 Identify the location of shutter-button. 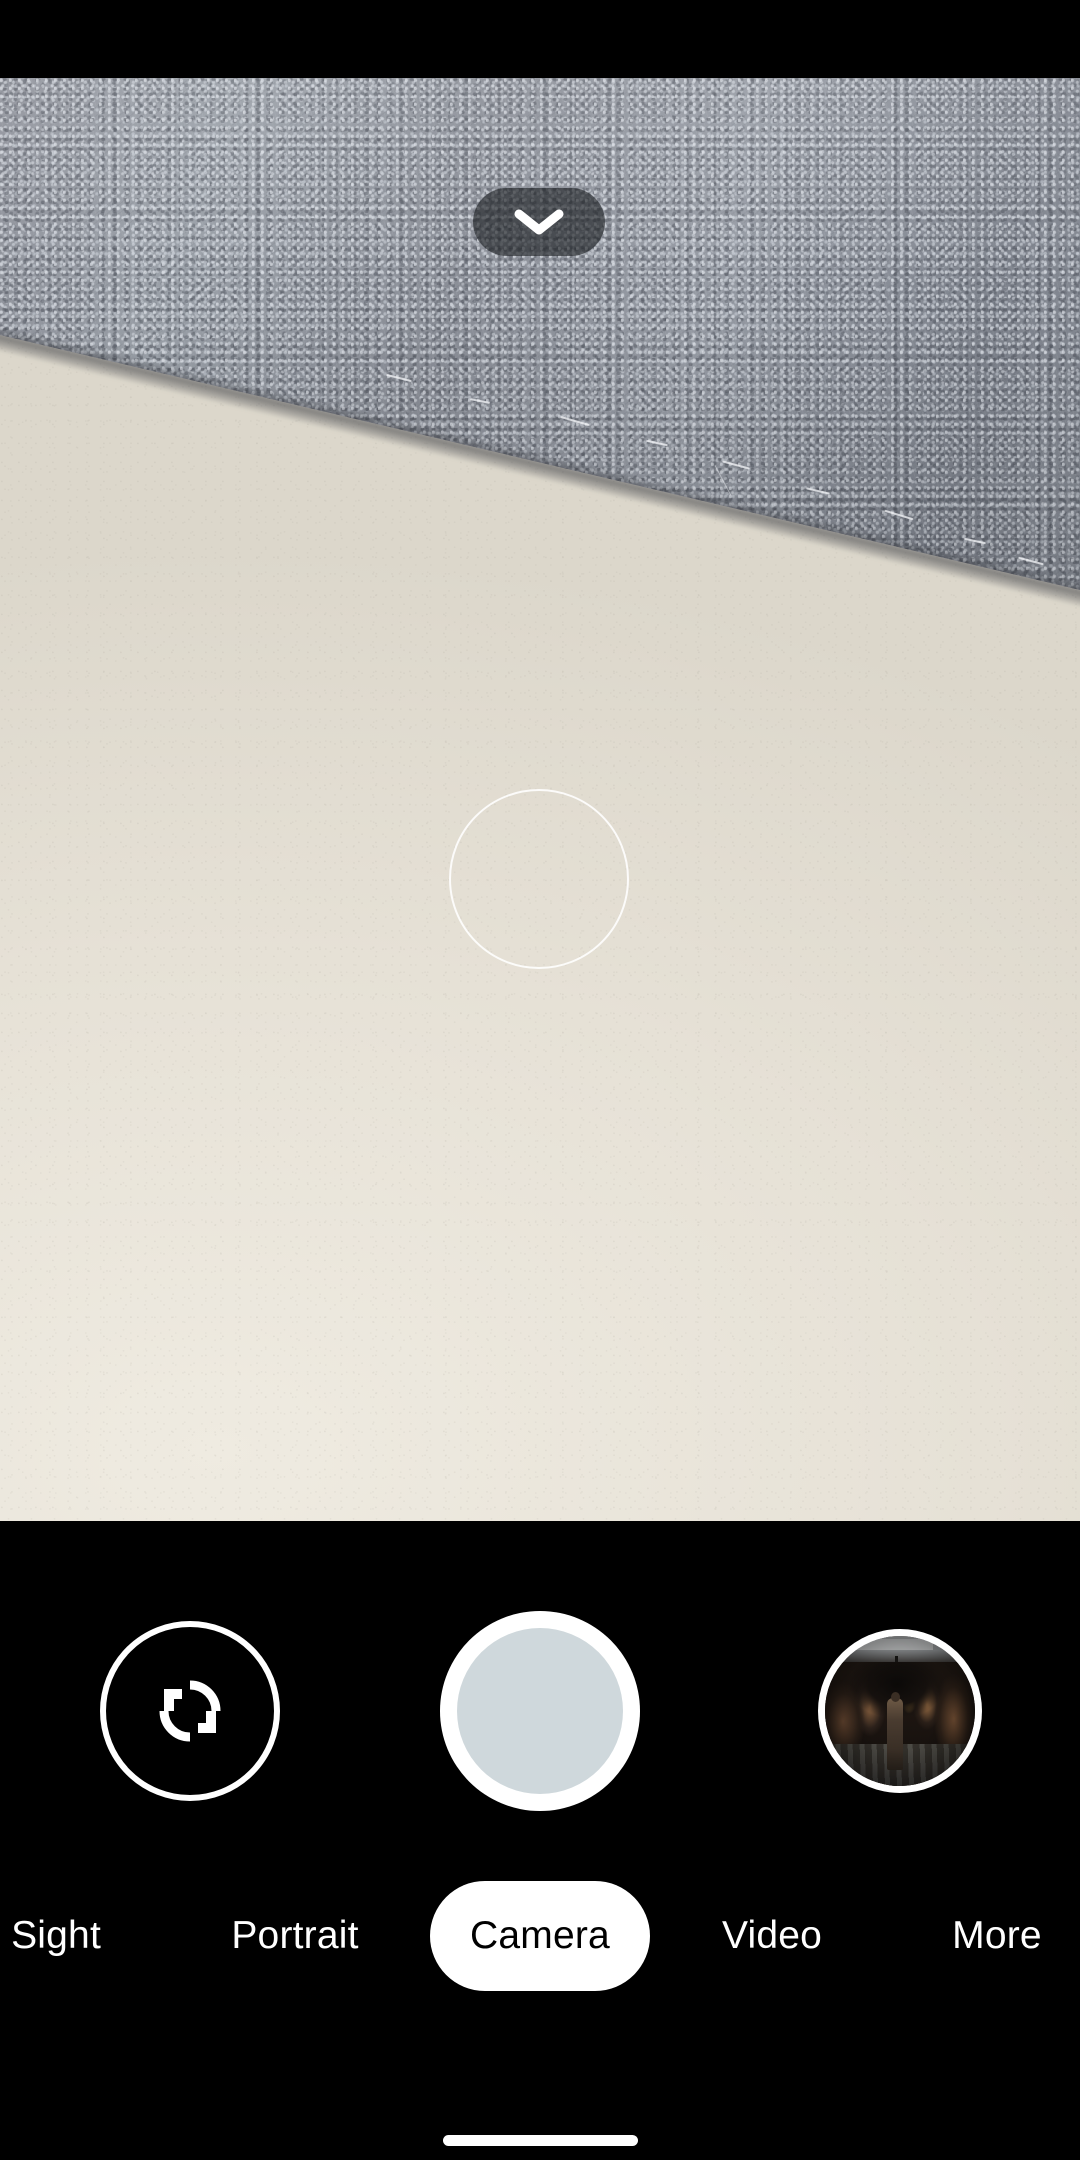
(540, 1711).